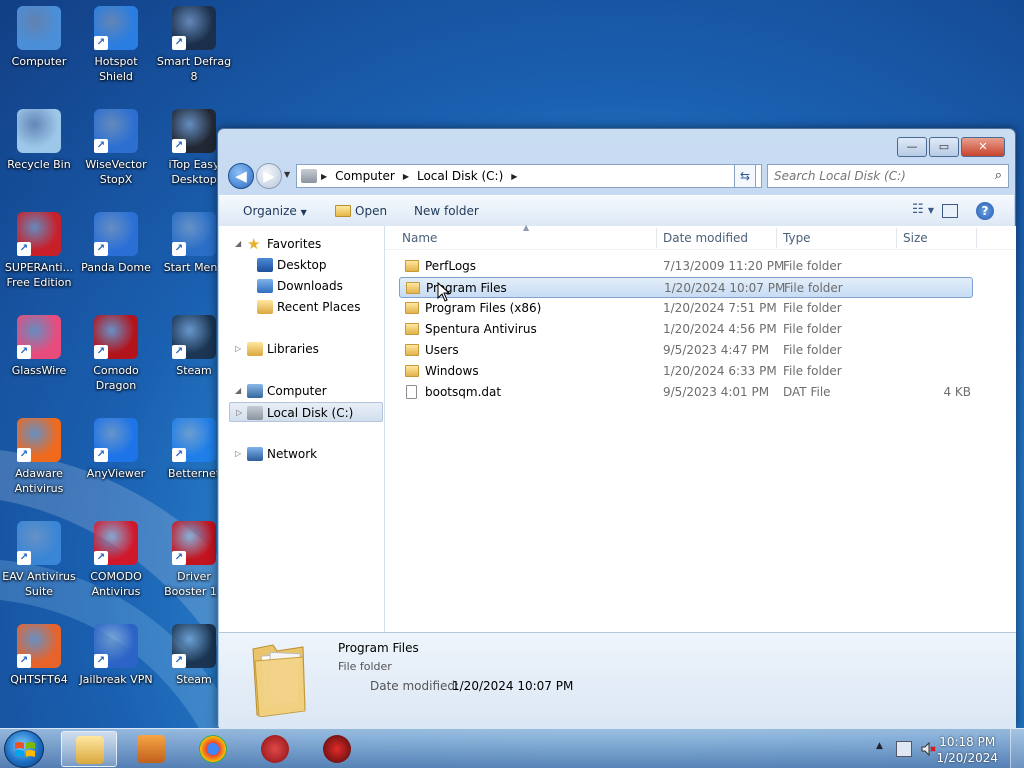 Image resolution: width=1024 pixels, height=768 pixels. What do you see at coordinates (39, 557) in the screenshot?
I see `desktop-shortcut: ↗ EAV Antivirus Suite` at bounding box center [39, 557].